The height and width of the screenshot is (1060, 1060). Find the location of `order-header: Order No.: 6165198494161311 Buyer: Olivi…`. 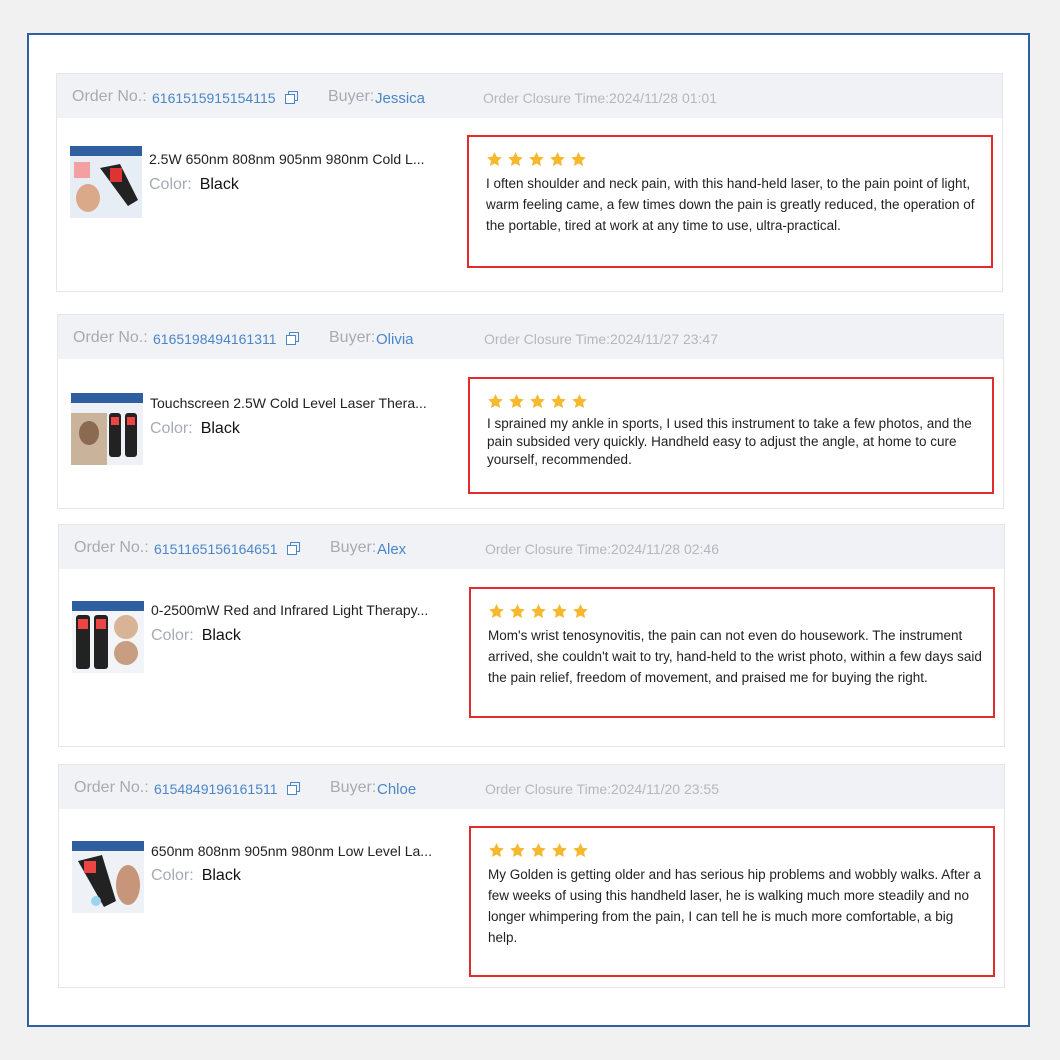

order-header: Order No.: 6165198494161311 Buyer: Olivi… is located at coordinates (530, 337).